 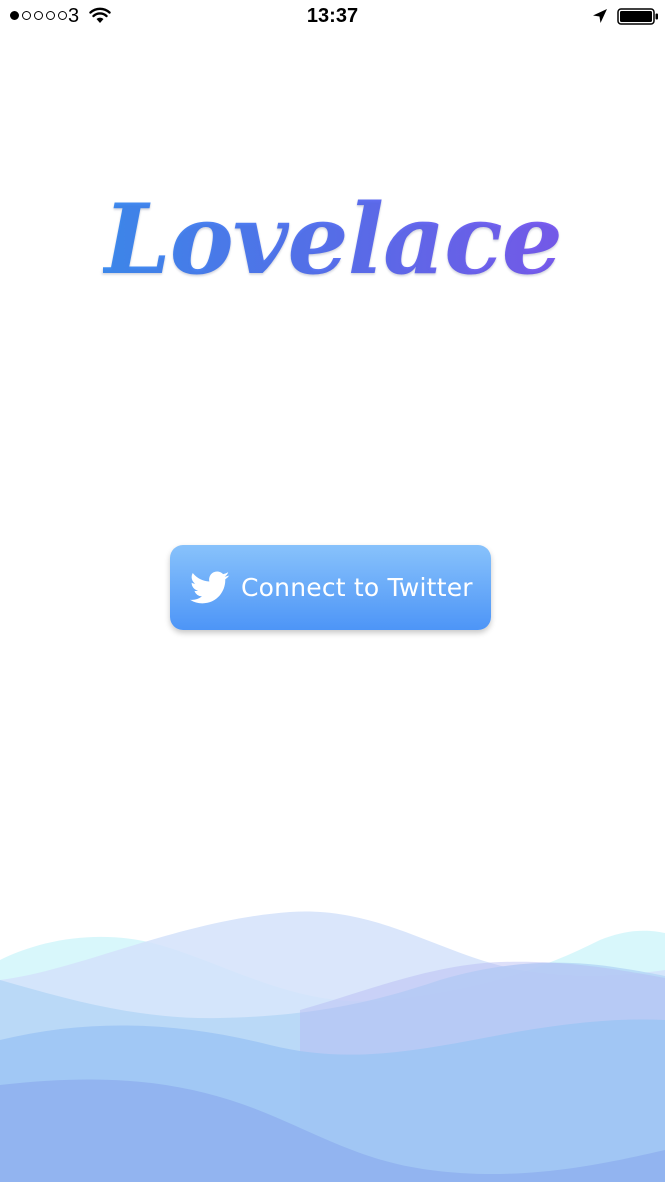 I want to click on app-logo-text: Lovelace, so click(x=333, y=239).